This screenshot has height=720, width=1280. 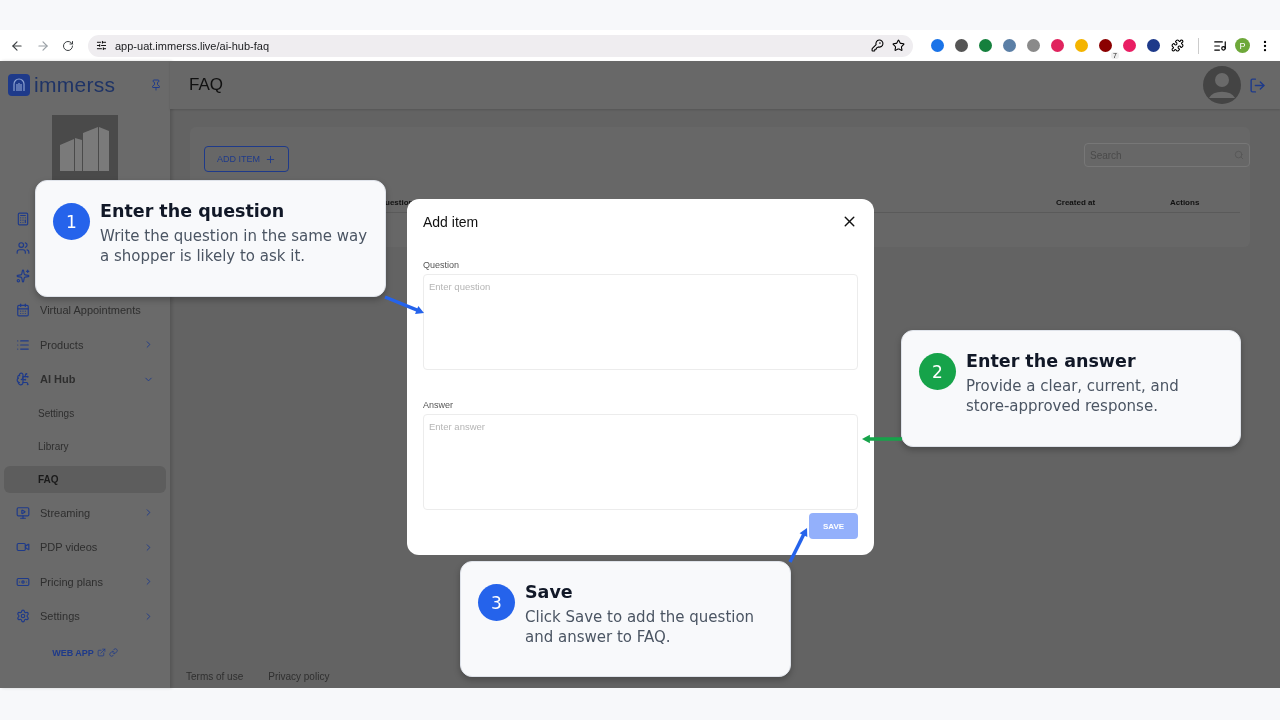 What do you see at coordinates (1185, 202) in the screenshot?
I see `column-header: Actions` at bounding box center [1185, 202].